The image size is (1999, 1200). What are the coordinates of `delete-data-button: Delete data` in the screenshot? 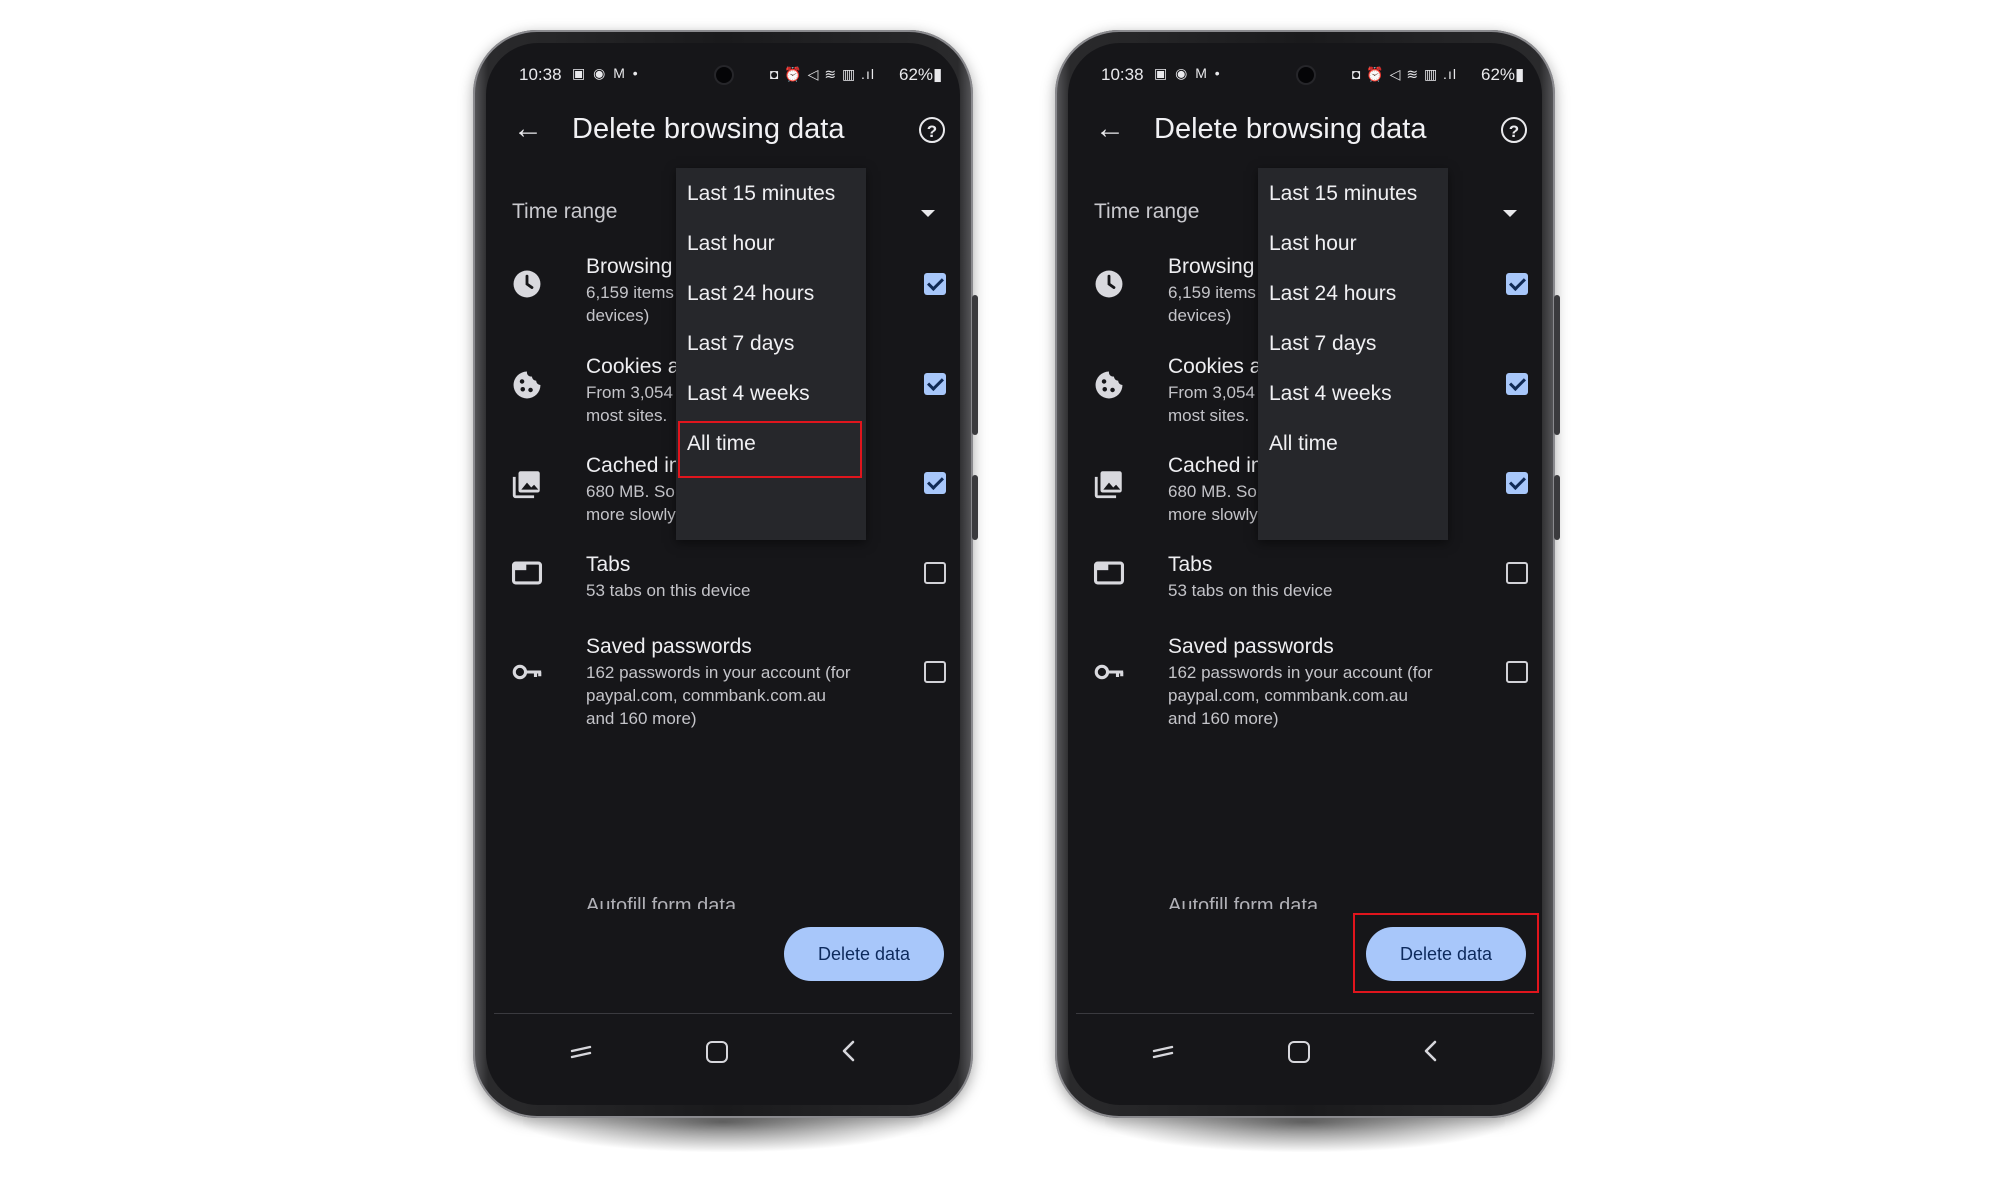 It's located at (864, 954).